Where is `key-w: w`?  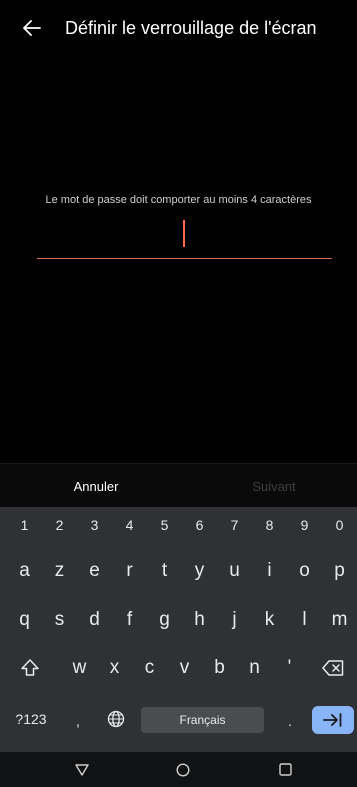
key-w: w is located at coordinates (79, 668).